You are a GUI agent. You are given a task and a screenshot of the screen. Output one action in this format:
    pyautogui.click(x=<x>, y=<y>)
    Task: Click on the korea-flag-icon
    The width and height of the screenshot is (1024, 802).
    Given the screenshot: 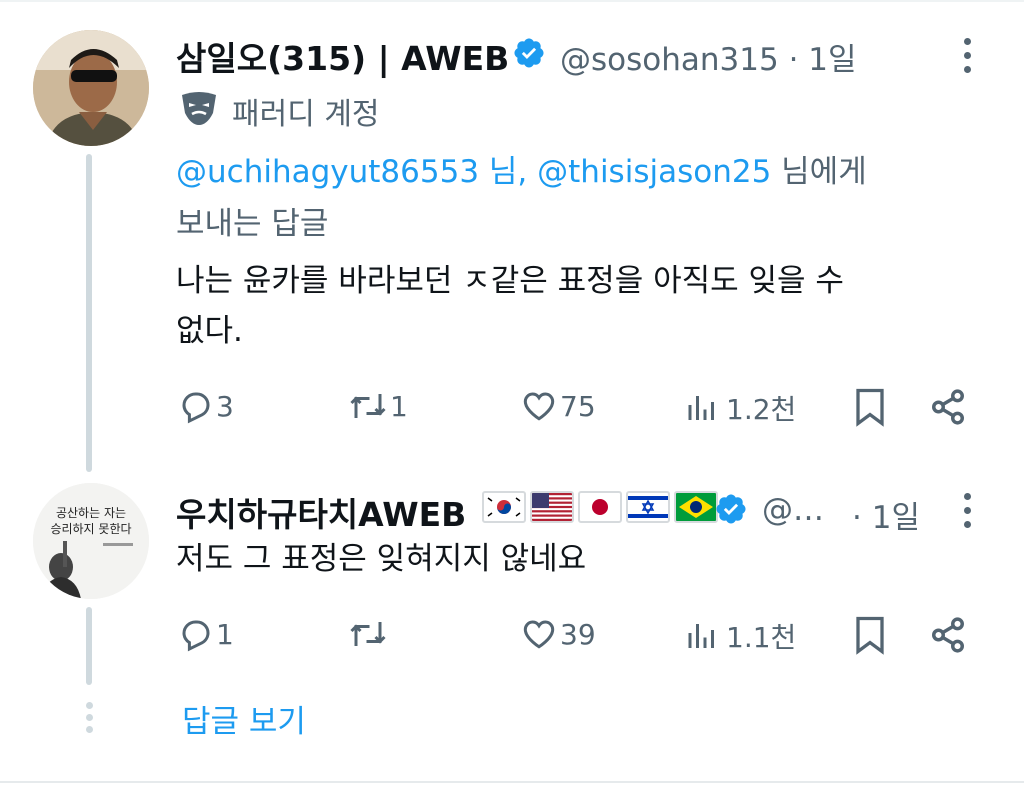 What is the action you would take?
    pyautogui.click(x=504, y=507)
    